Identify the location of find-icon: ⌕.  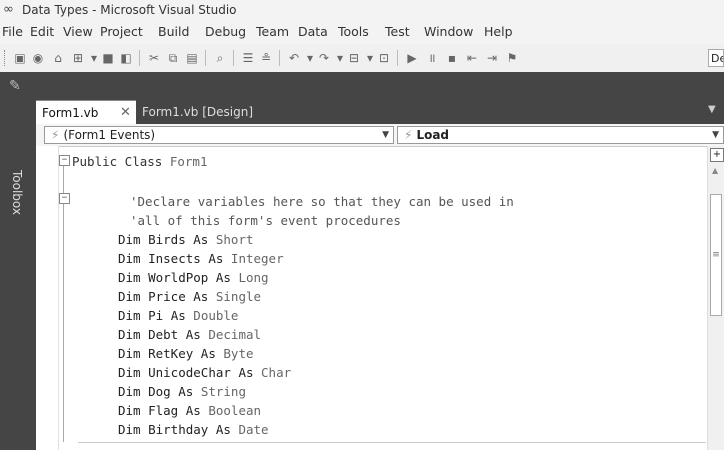
(220, 58).